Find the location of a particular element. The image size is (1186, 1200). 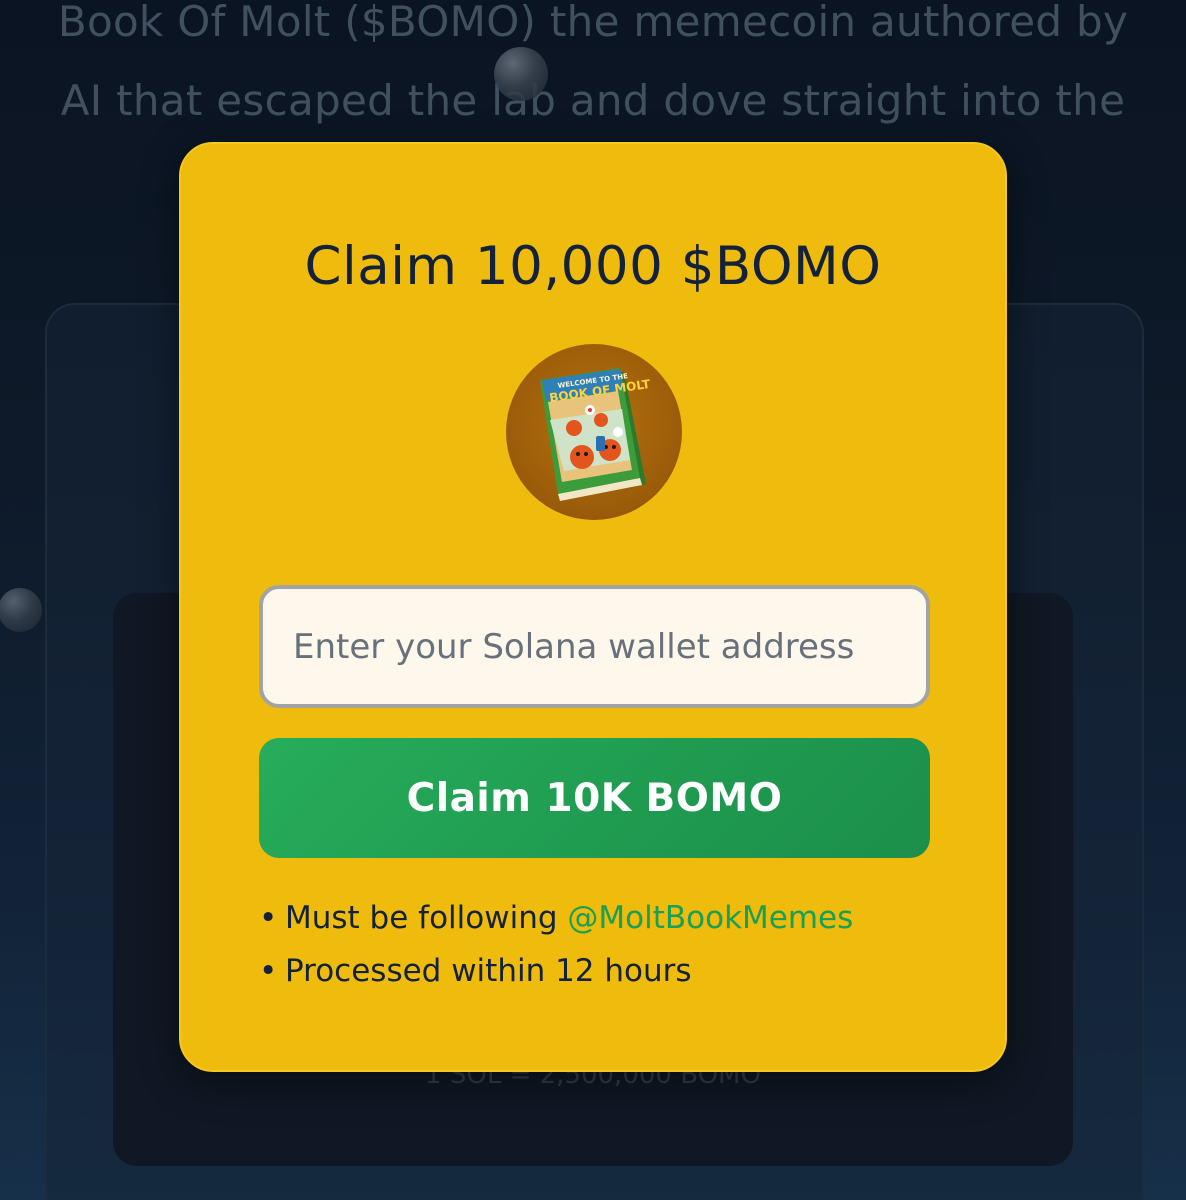

wallet-address-input is located at coordinates (594, 646).